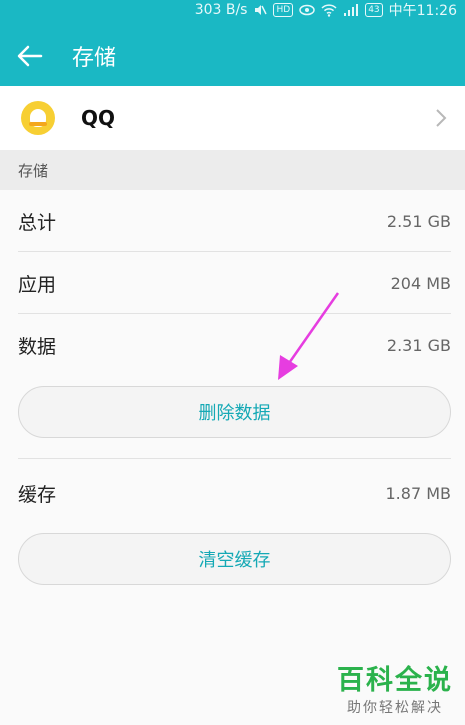 The image size is (465, 725). I want to click on app-size-label: 应用, so click(37, 284).